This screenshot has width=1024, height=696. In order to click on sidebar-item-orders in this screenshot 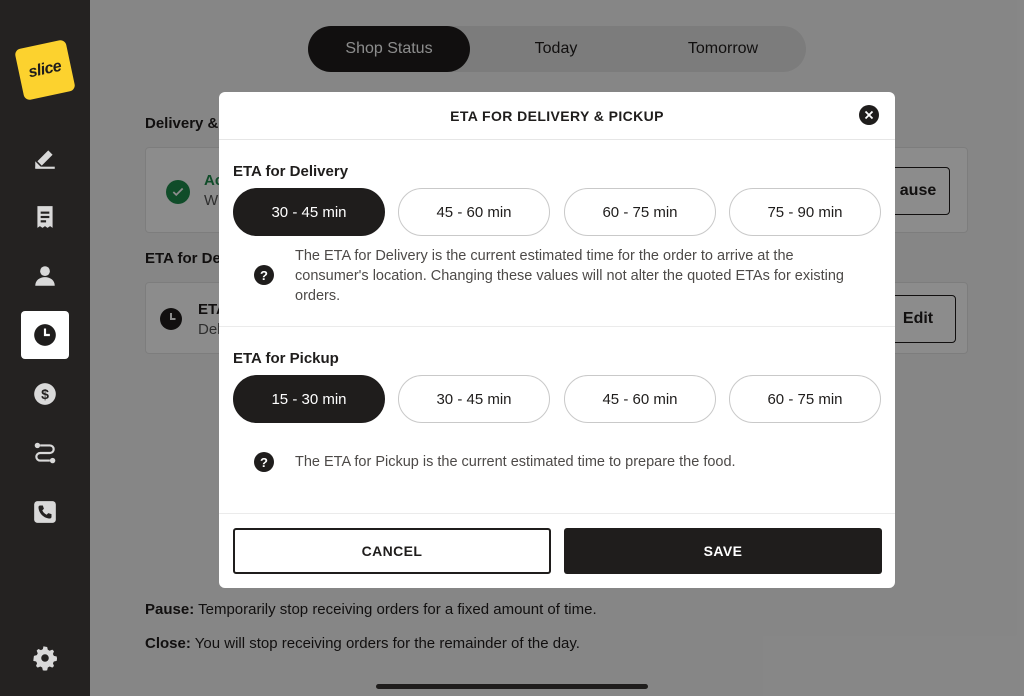, I will do `click(45, 217)`.